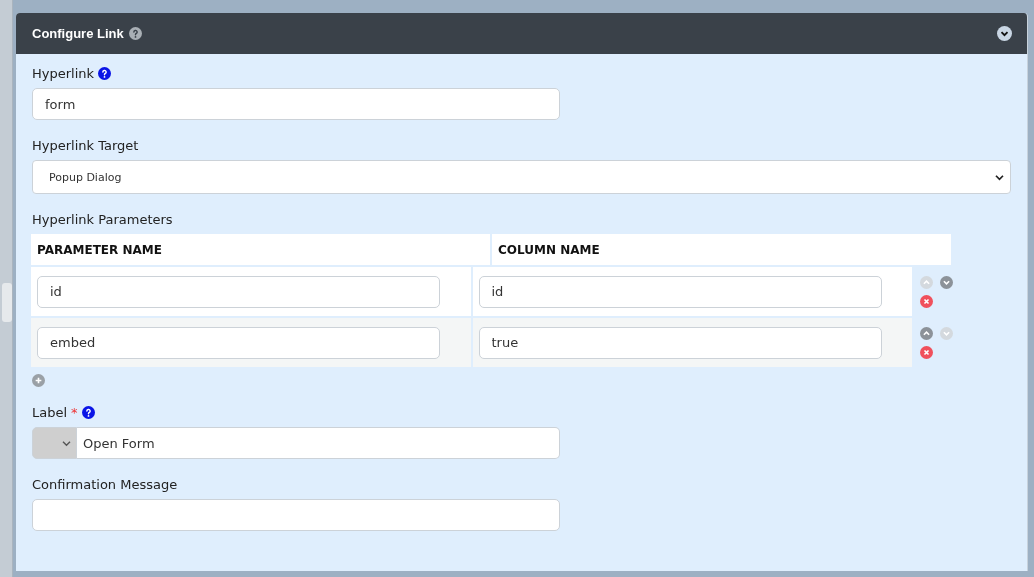 This screenshot has width=1034, height=577. What do you see at coordinates (946, 282) in the screenshot?
I see `move-down-icon` at bounding box center [946, 282].